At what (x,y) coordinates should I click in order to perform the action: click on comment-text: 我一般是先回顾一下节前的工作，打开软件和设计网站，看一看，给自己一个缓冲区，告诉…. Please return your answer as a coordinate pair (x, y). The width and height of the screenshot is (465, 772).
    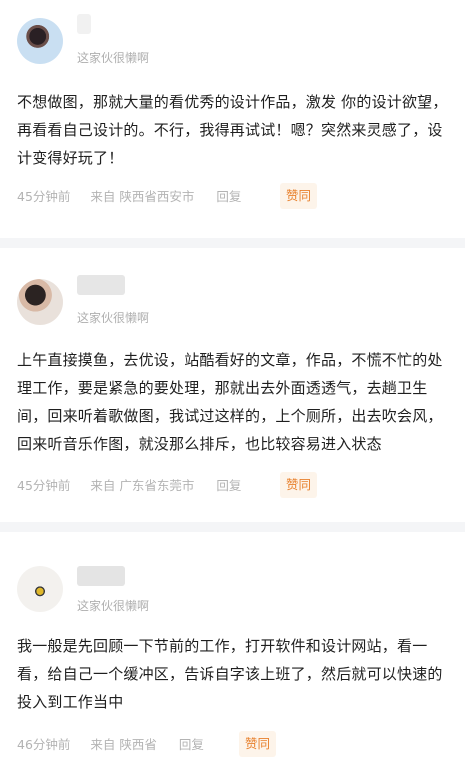
    Looking at the image, I should click on (230, 674).